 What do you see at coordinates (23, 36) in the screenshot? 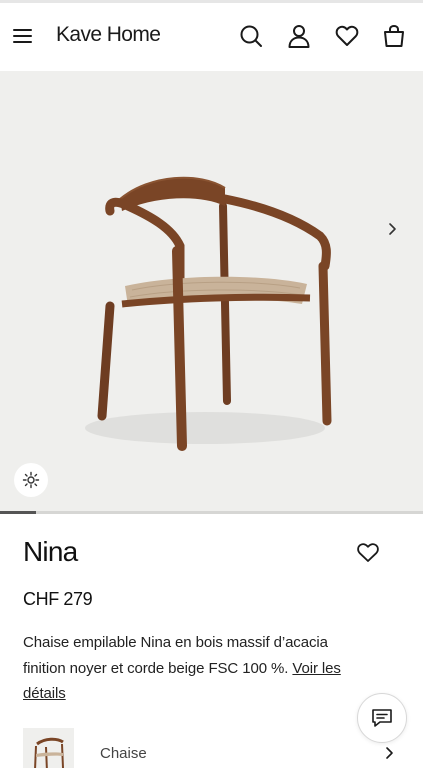
I see `menu-icon` at bounding box center [23, 36].